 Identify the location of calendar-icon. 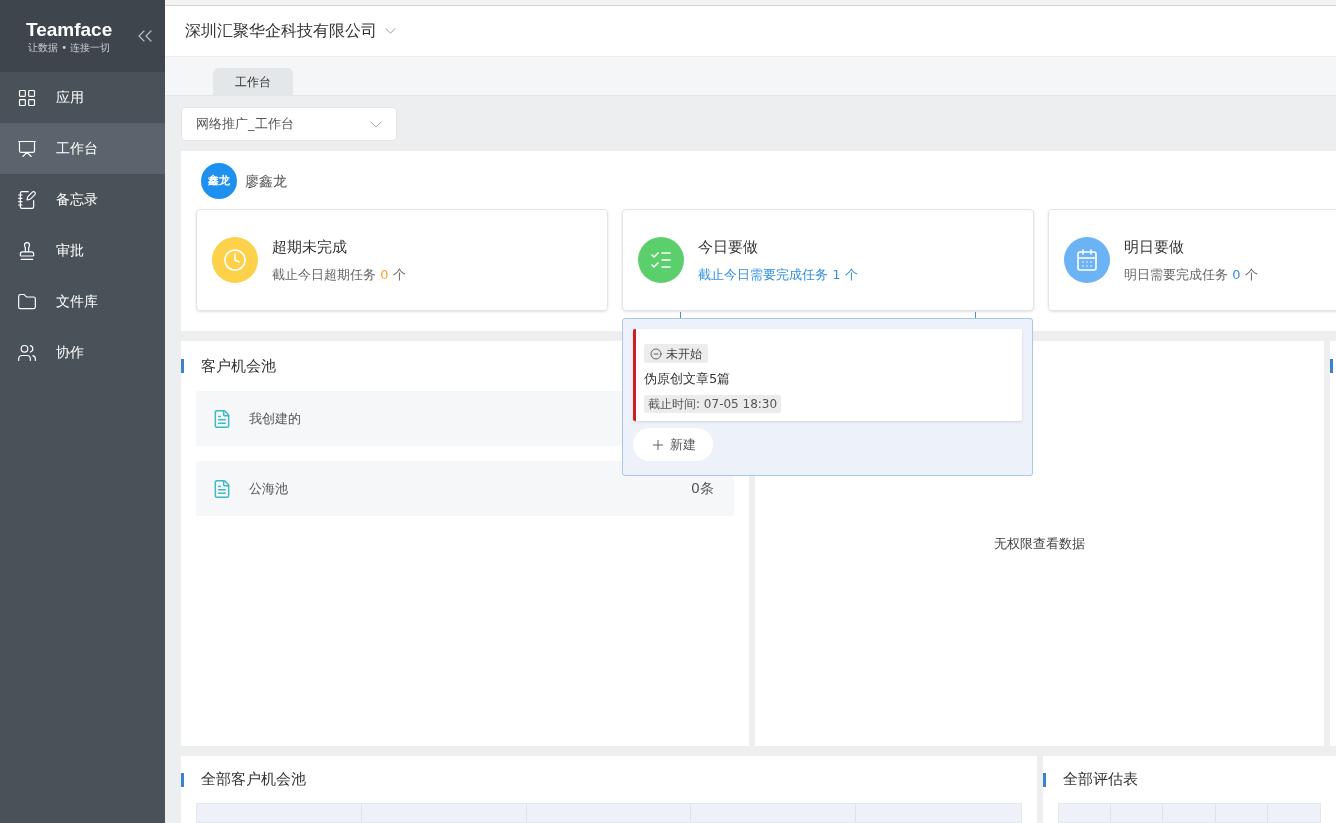
(1087, 260).